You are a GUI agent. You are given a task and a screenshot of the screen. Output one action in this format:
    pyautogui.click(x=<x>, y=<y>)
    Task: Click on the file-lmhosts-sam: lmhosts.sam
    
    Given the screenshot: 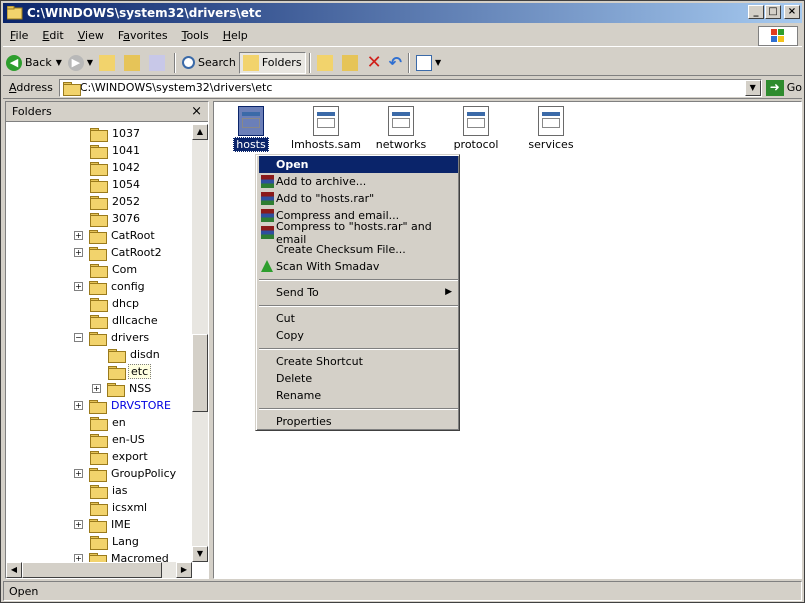 What is the action you would take?
    pyautogui.click(x=326, y=128)
    